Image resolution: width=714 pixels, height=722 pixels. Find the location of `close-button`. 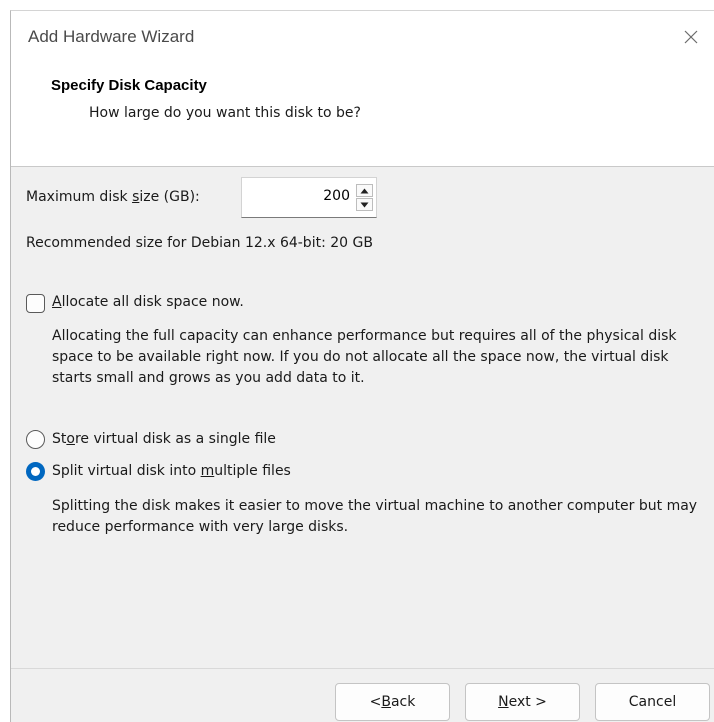

close-button is located at coordinates (691, 36).